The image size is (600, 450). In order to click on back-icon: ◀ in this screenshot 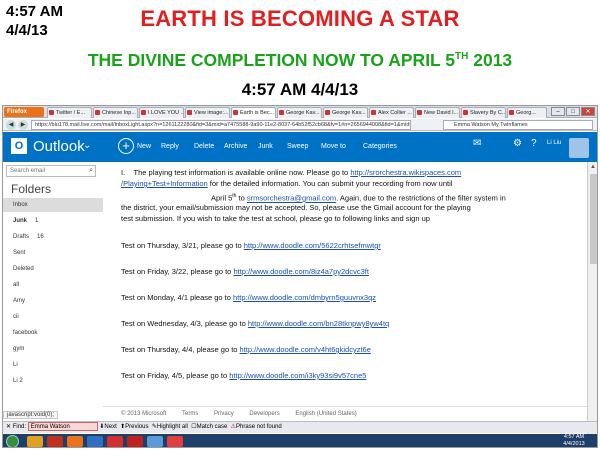, I will do `click(11, 125)`.